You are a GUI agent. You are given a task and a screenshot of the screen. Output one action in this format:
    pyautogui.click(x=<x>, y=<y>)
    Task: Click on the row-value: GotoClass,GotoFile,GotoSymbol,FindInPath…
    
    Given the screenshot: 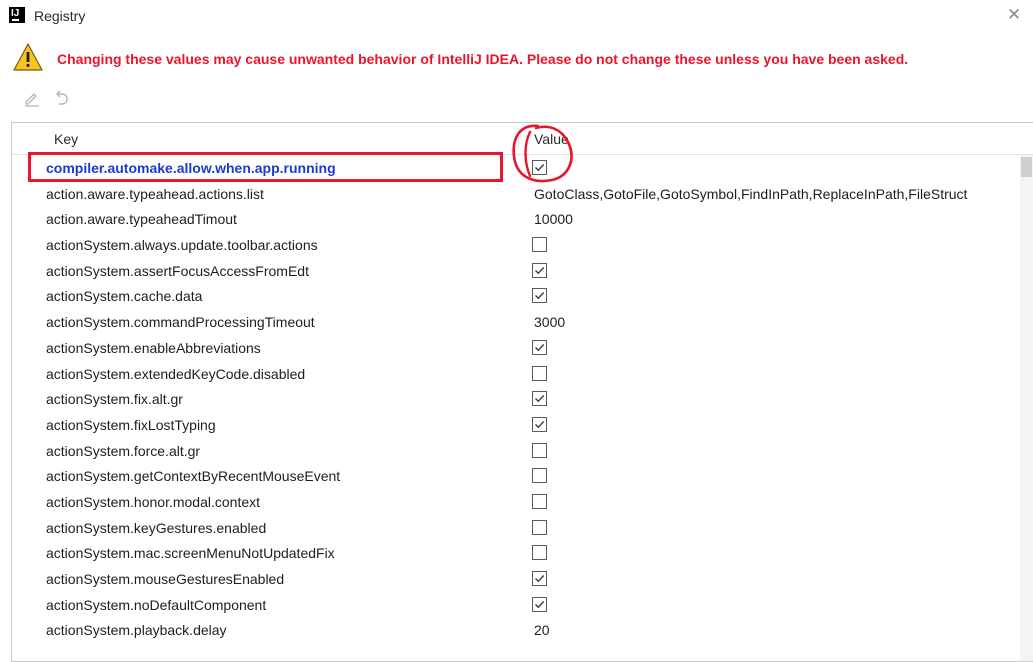 What is the action you would take?
    pyautogui.click(x=777, y=194)
    